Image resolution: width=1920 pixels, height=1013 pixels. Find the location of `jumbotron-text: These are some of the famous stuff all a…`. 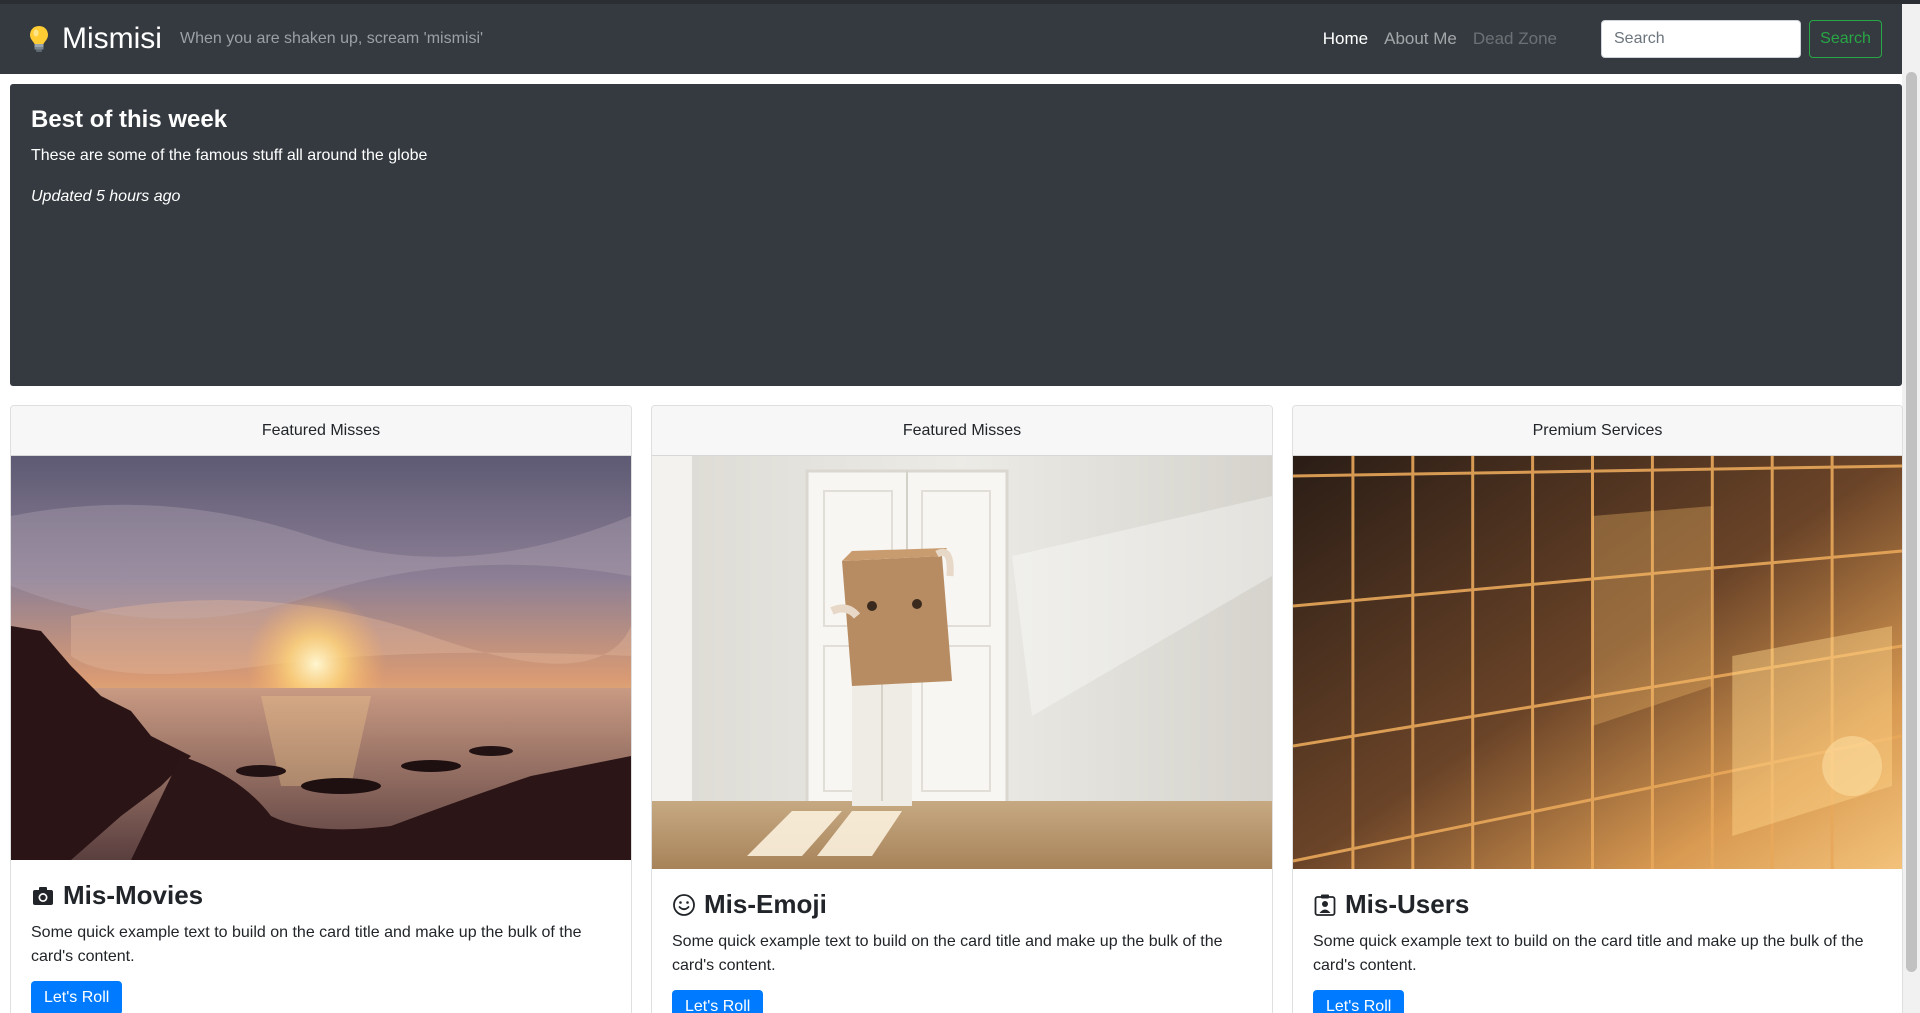

jumbotron-text: These are some of the famous stuff all a… is located at coordinates (229, 155).